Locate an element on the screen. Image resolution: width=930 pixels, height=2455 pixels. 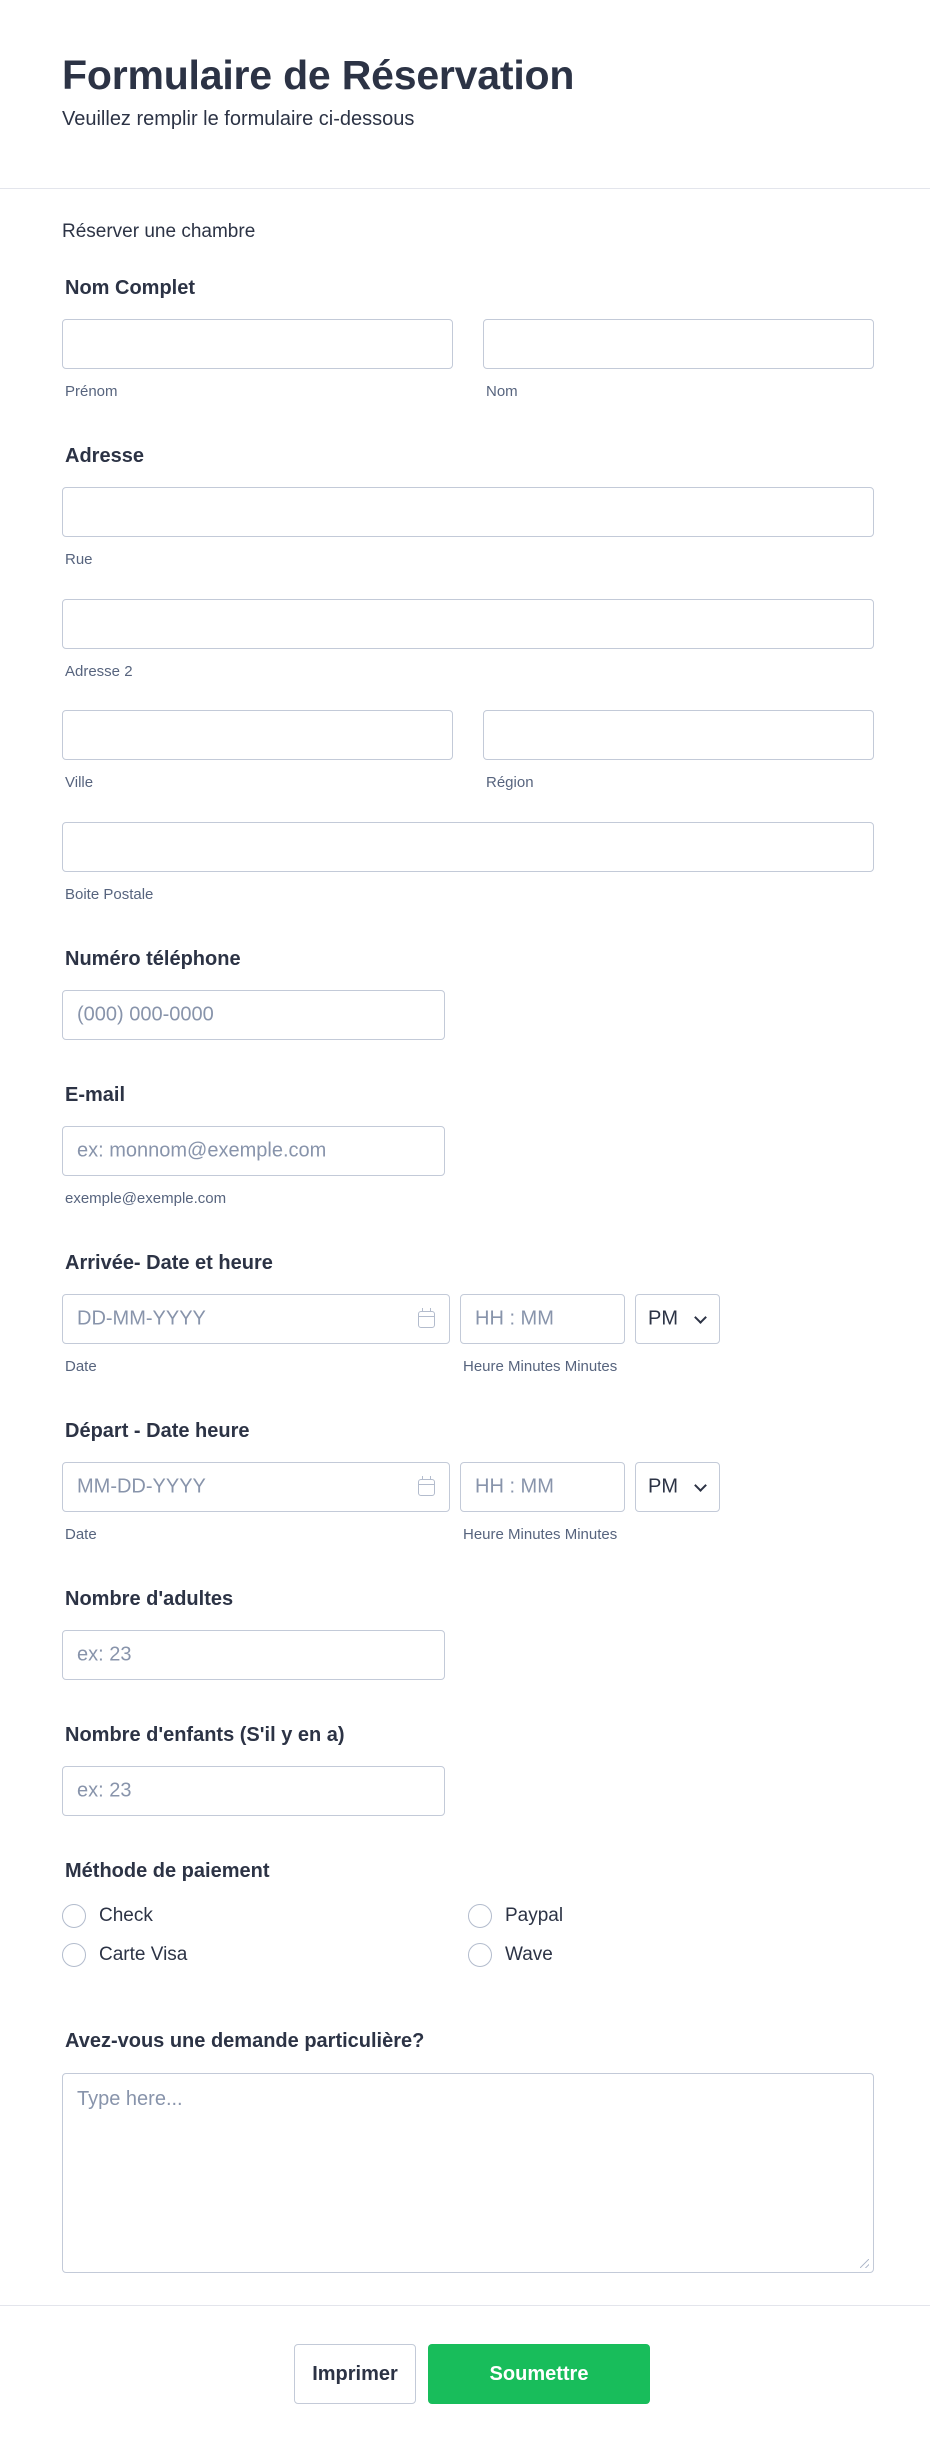
submit-button: Soumettre is located at coordinates (539, 2374).